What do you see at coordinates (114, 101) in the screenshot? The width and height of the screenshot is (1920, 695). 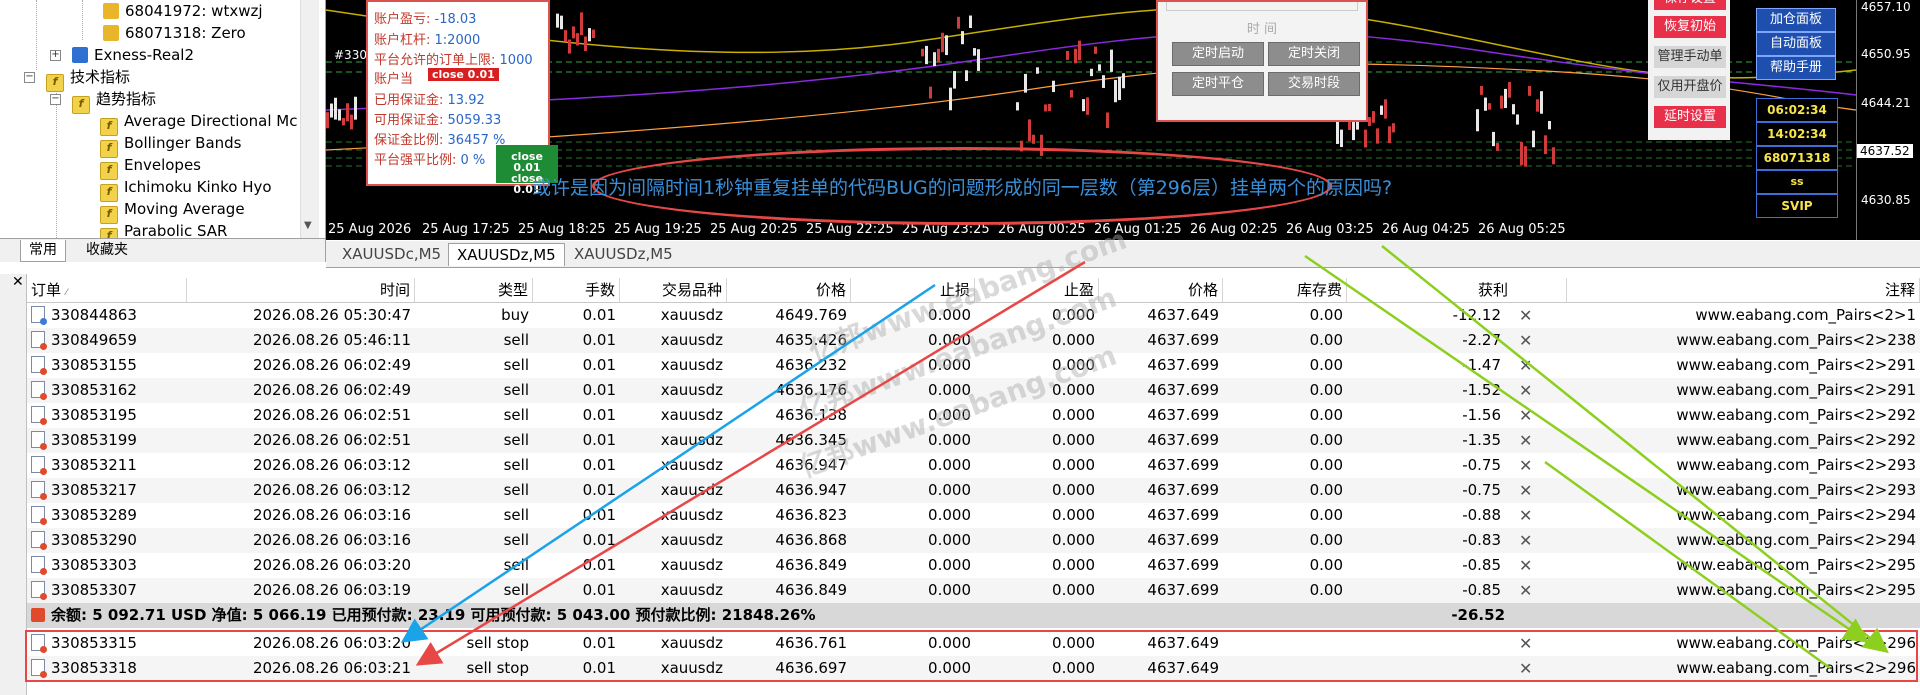 I see `group-item: f 趋势指标` at bounding box center [114, 101].